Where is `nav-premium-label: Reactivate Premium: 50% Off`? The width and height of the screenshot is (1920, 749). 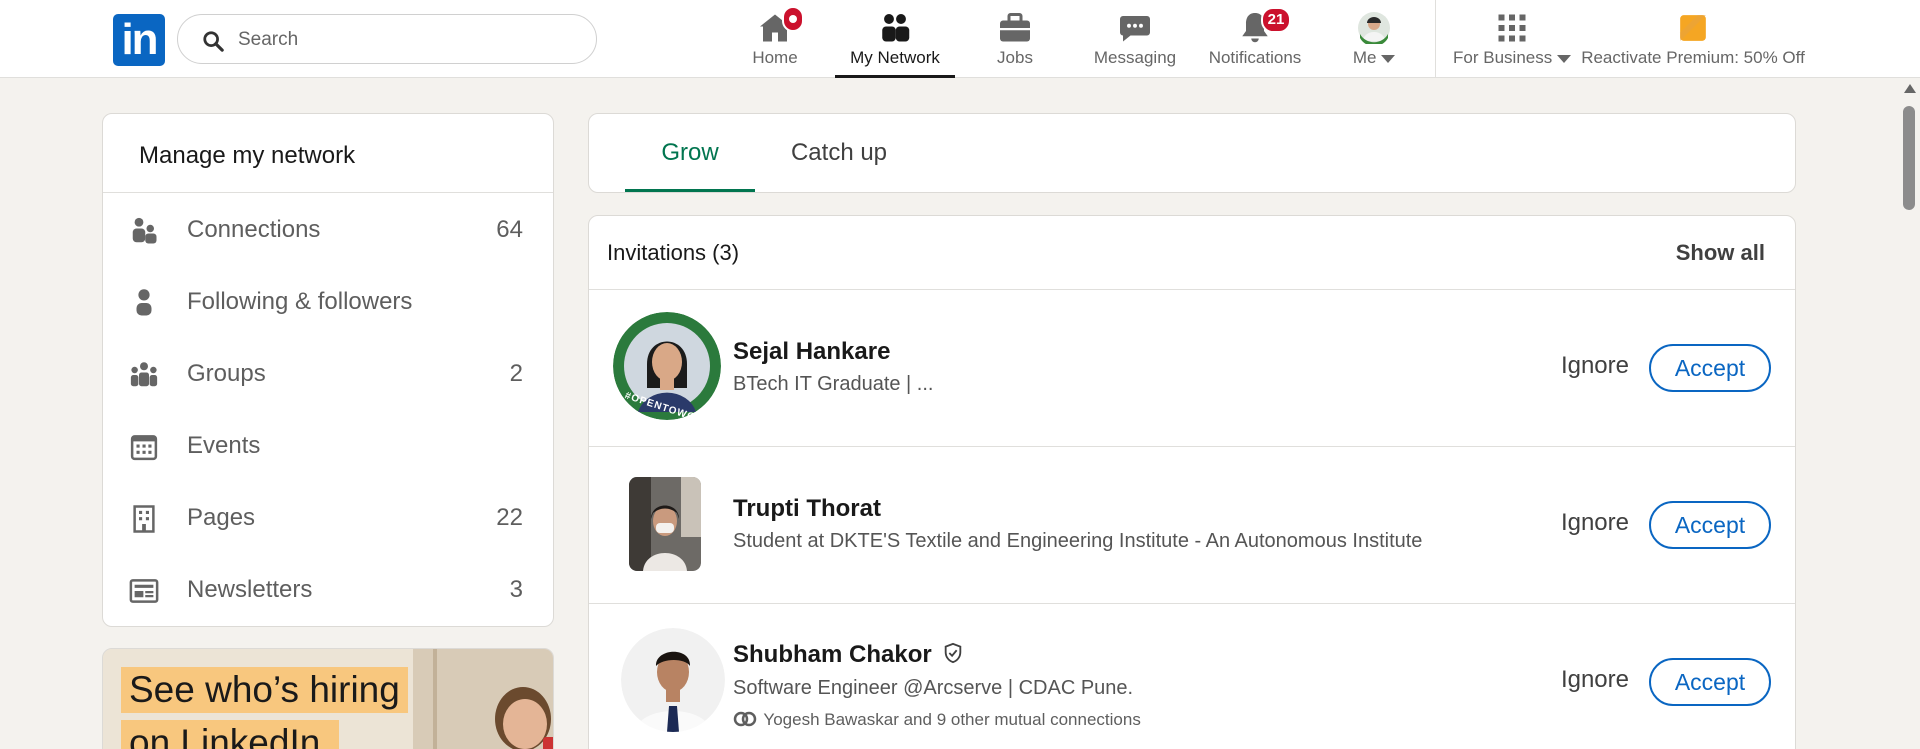
nav-premium-label: Reactivate Premium: 50% Off is located at coordinates (1693, 57).